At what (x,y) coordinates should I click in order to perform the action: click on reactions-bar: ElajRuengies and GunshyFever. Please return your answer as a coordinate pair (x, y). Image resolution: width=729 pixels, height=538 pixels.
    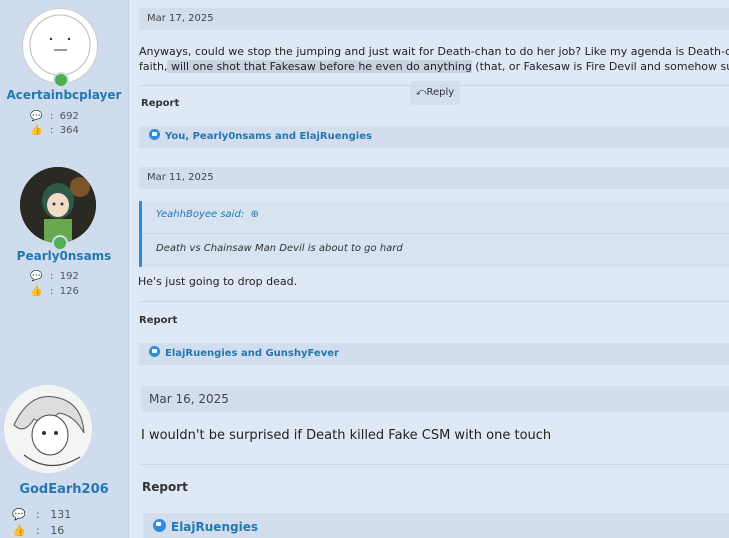
    Looking at the image, I should click on (434, 354).